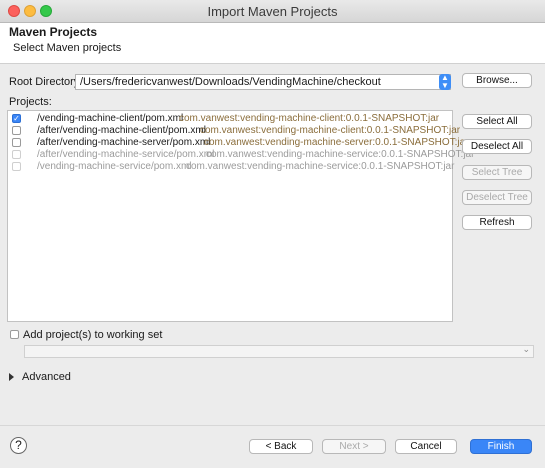 The height and width of the screenshot is (468, 545). What do you see at coordinates (30, 102) in the screenshot?
I see `projects-label: Projects:` at bounding box center [30, 102].